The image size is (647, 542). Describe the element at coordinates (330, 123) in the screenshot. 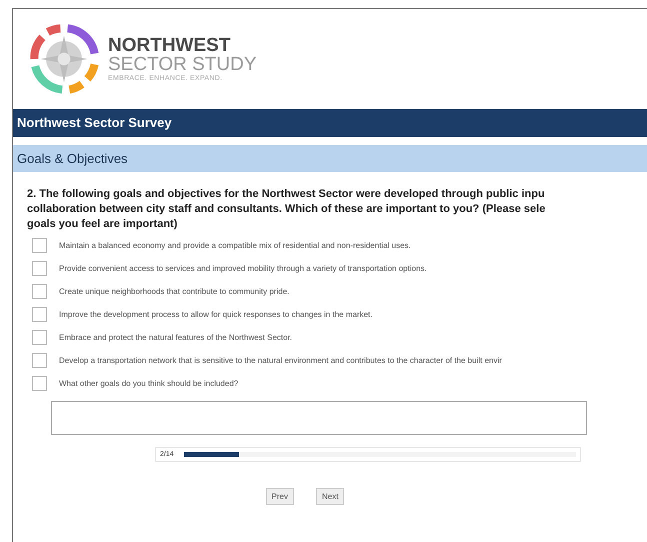

I see `survey-title-bar: Northwest Sector Survey` at that location.